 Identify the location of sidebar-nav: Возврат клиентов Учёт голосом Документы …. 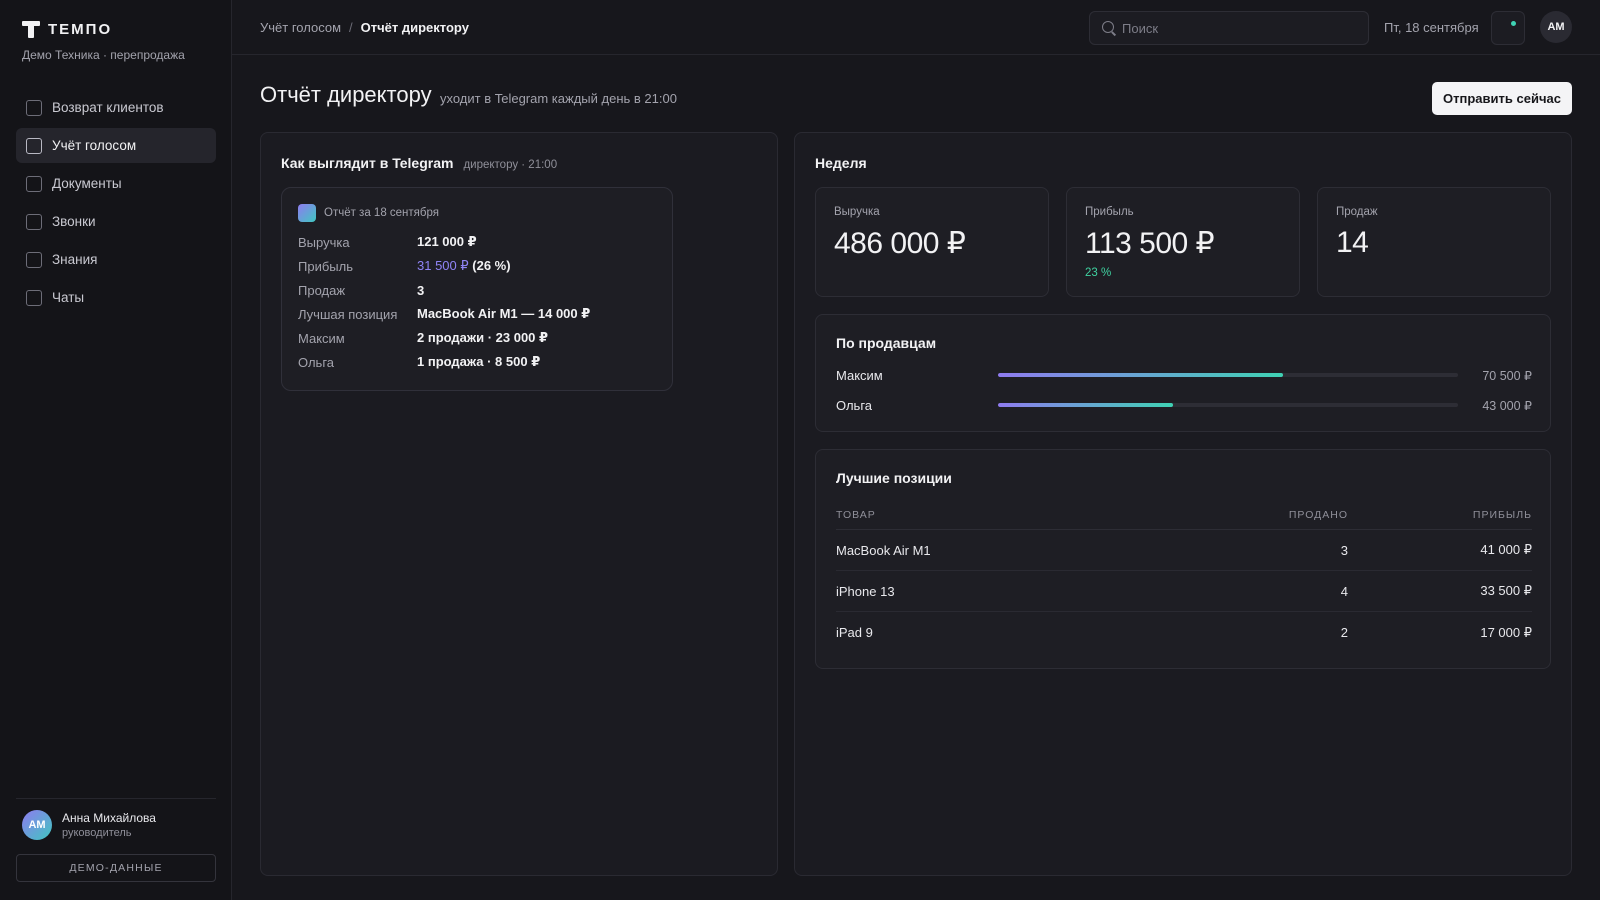
(116, 204).